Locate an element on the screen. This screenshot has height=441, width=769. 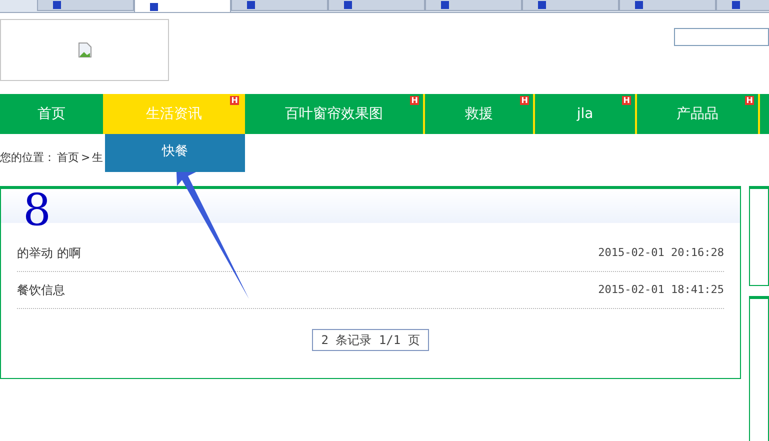
article-link: 餐饮信息 is located at coordinates (41, 290).